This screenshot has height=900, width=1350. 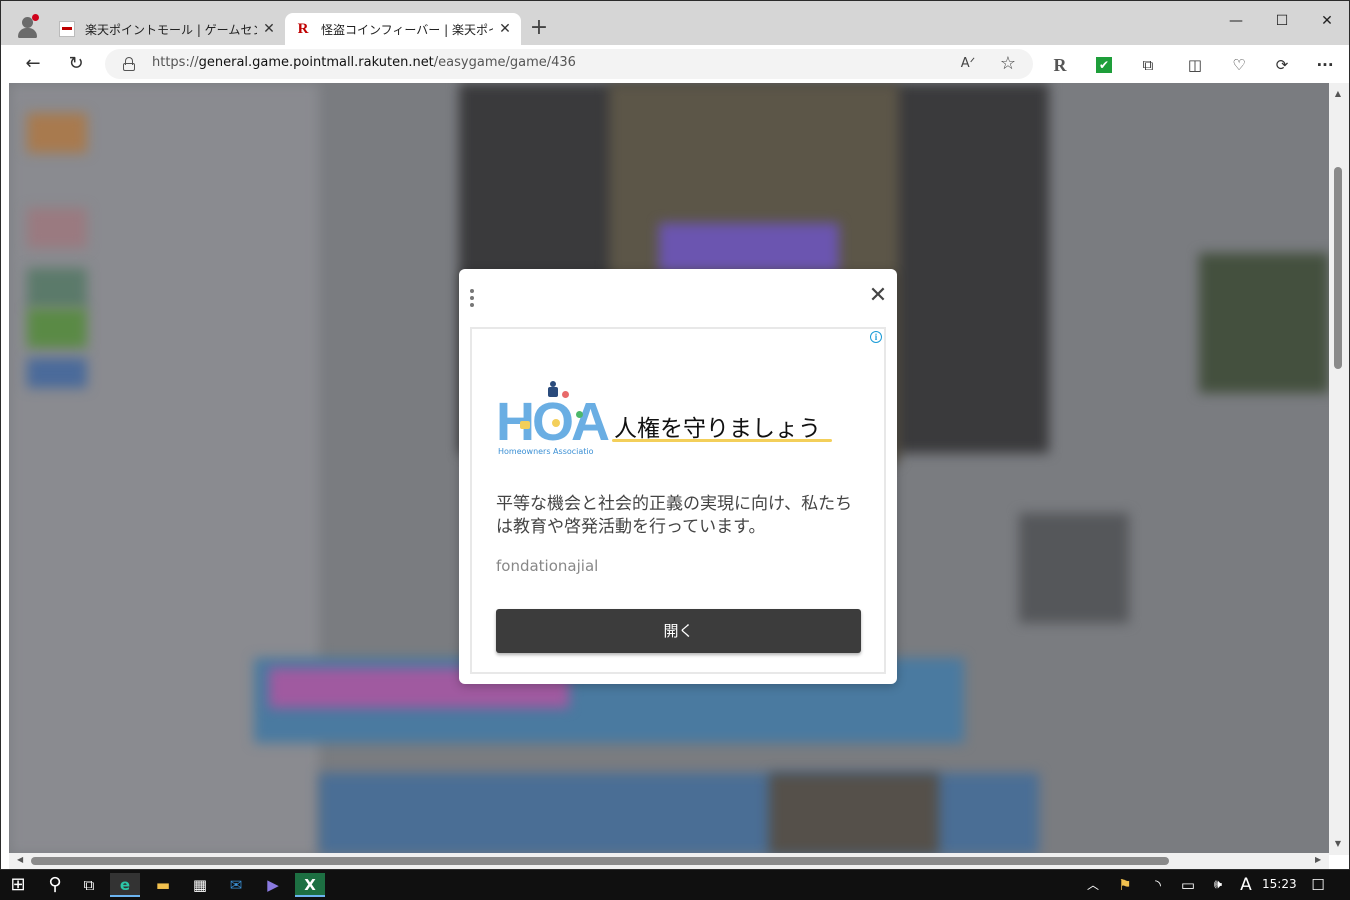 What do you see at coordinates (546, 451) in the screenshot?
I see `logo-subtitle: Homeowners Associatio` at bounding box center [546, 451].